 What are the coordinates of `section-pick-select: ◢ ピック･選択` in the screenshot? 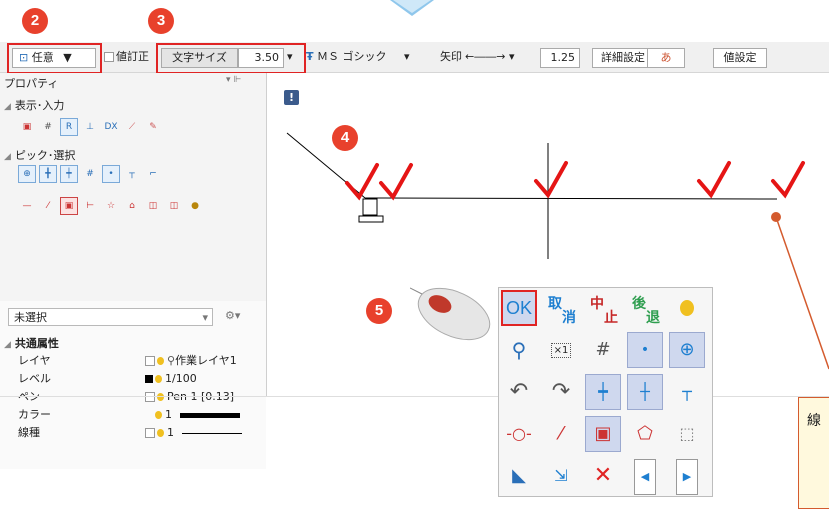 It's located at (39, 155).